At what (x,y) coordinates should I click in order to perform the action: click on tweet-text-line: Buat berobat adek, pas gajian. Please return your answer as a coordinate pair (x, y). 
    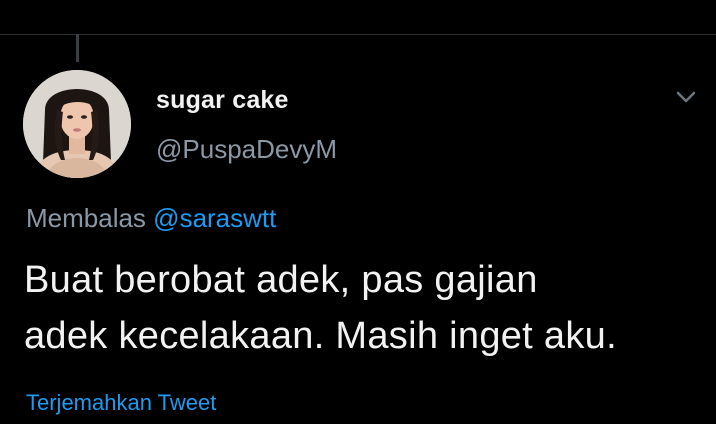
    Looking at the image, I should click on (281, 280).